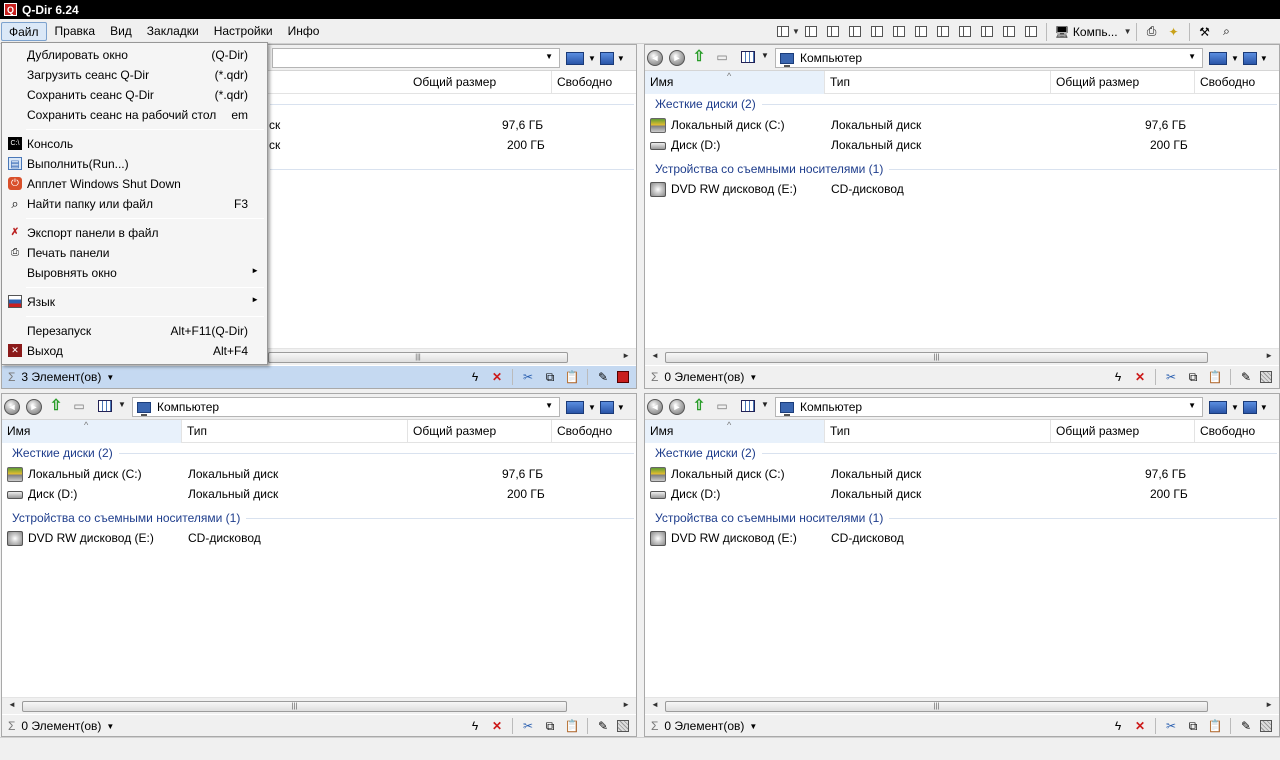 The height and width of the screenshot is (760, 1280). What do you see at coordinates (134, 115) in the screenshot?
I see `menu-save-session-desktop: Сохранить сеанс на рабочий стол em` at bounding box center [134, 115].